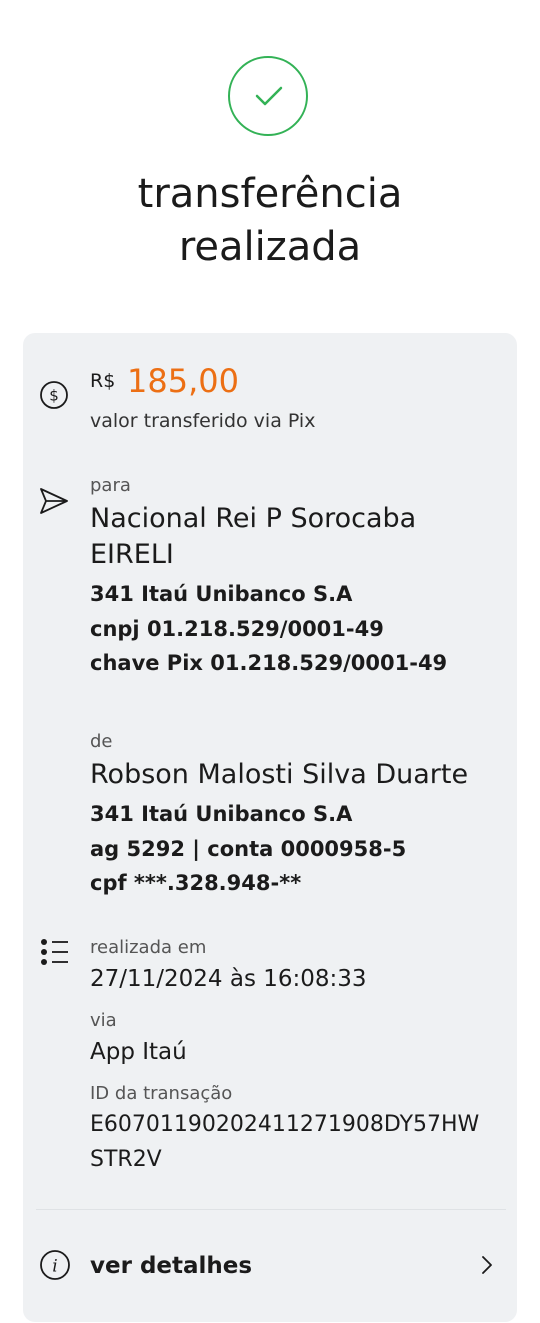 Image resolution: width=540 pixels, height=1323 pixels. I want to click on svg-text: i, so click(54, 1267).